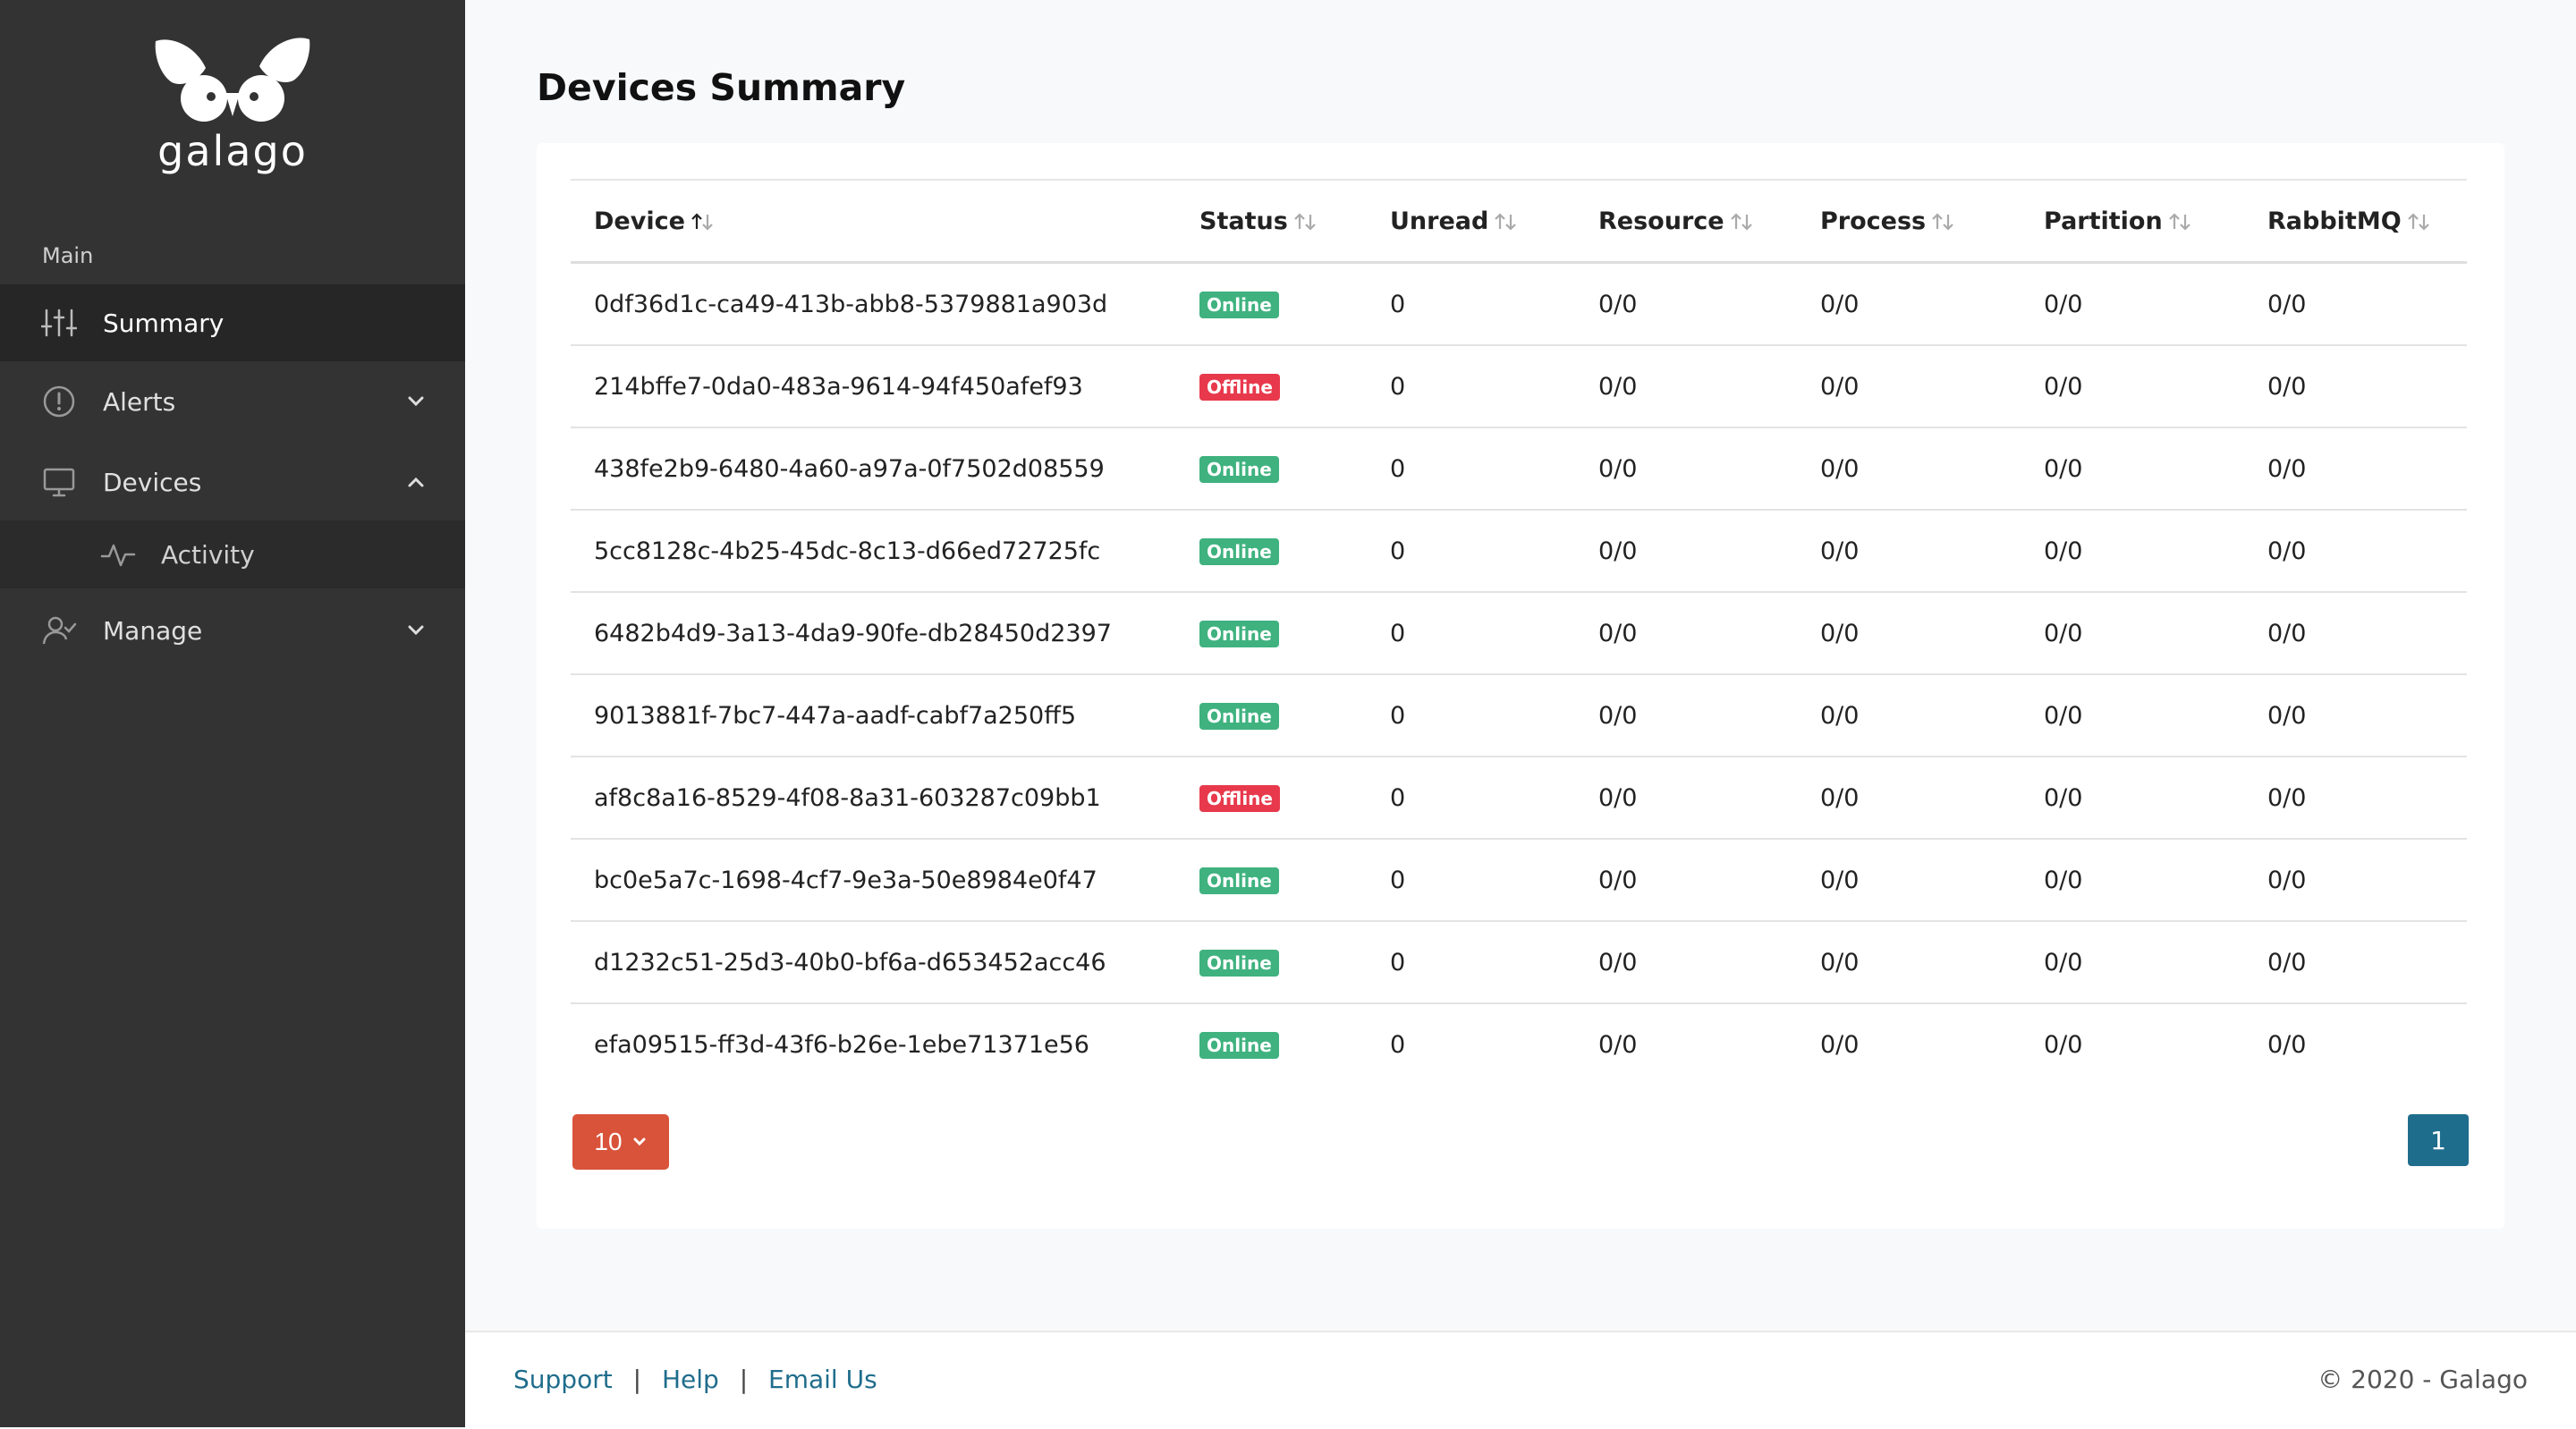 The height and width of the screenshot is (1429, 2576). Describe the element at coordinates (690, 1379) in the screenshot. I see `help-link: Help` at that location.